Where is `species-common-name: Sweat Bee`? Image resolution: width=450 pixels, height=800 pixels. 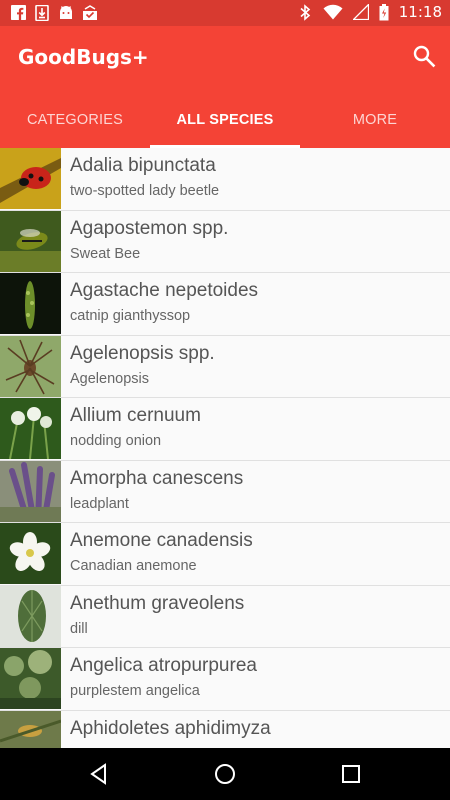
species-common-name: Sweat Bee is located at coordinates (105, 253).